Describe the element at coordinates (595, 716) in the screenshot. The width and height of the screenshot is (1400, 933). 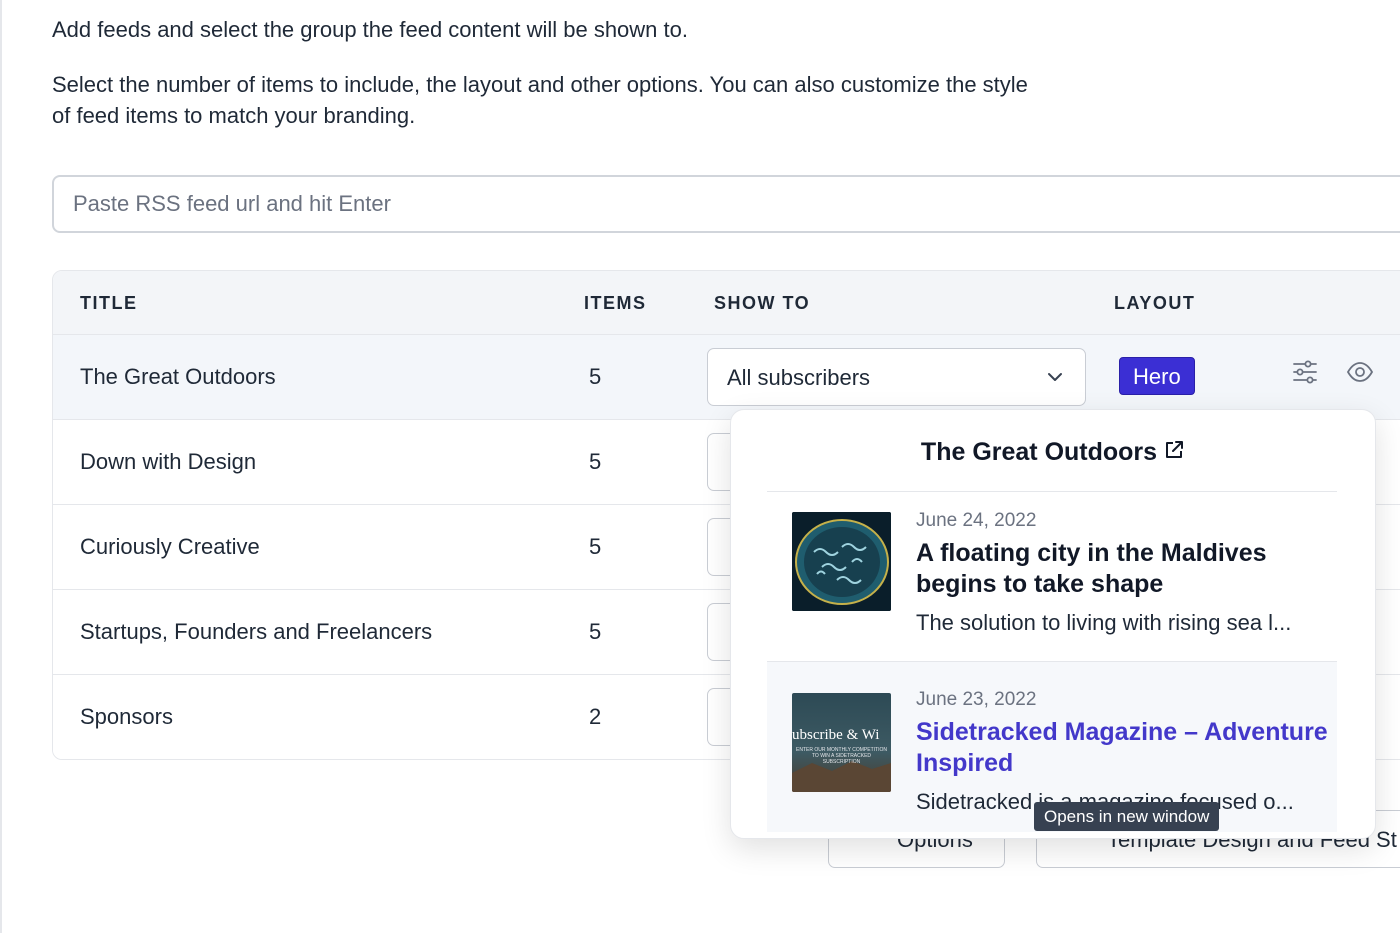
I see `feed-items-count: 2` at that location.